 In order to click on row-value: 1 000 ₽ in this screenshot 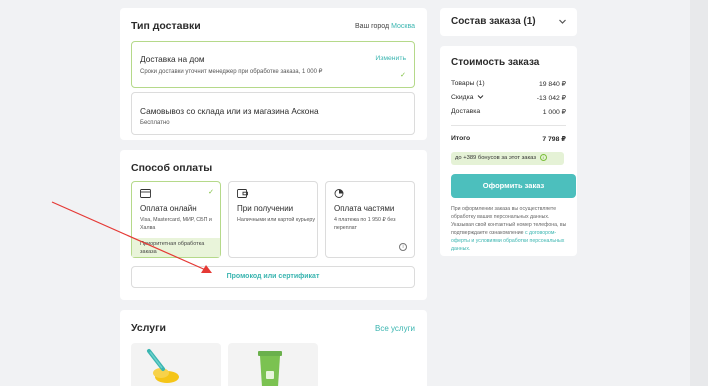, I will do `click(554, 112)`.